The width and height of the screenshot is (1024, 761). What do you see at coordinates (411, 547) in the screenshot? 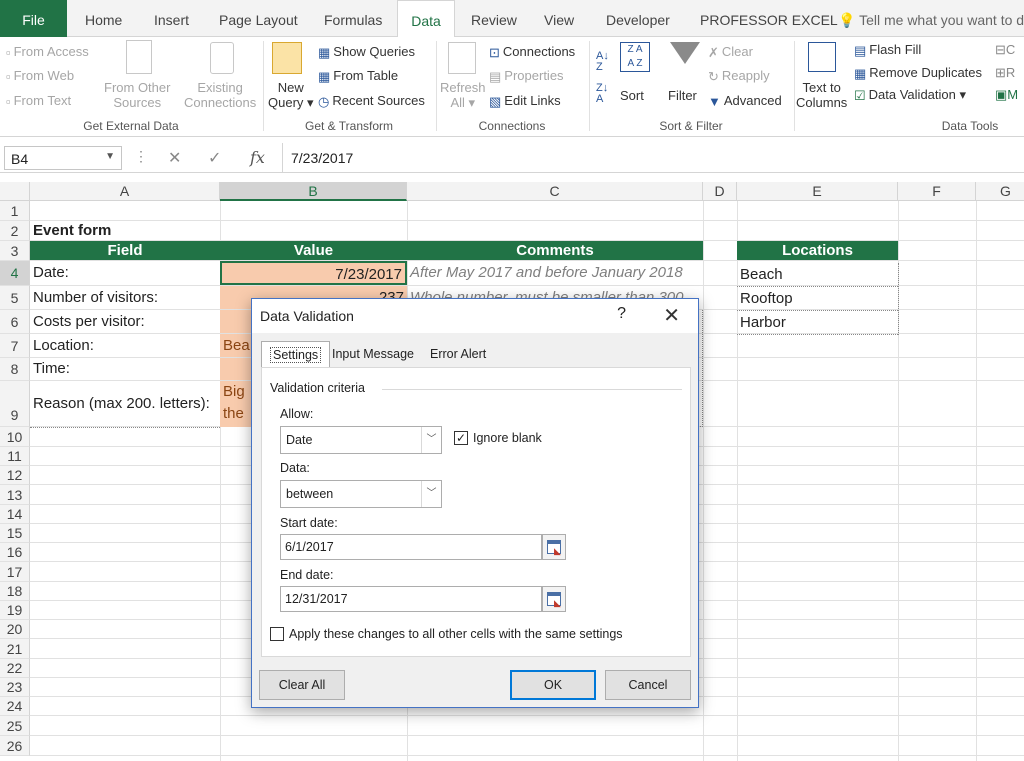
I see `start-date-input: 6/1/2017` at bounding box center [411, 547].